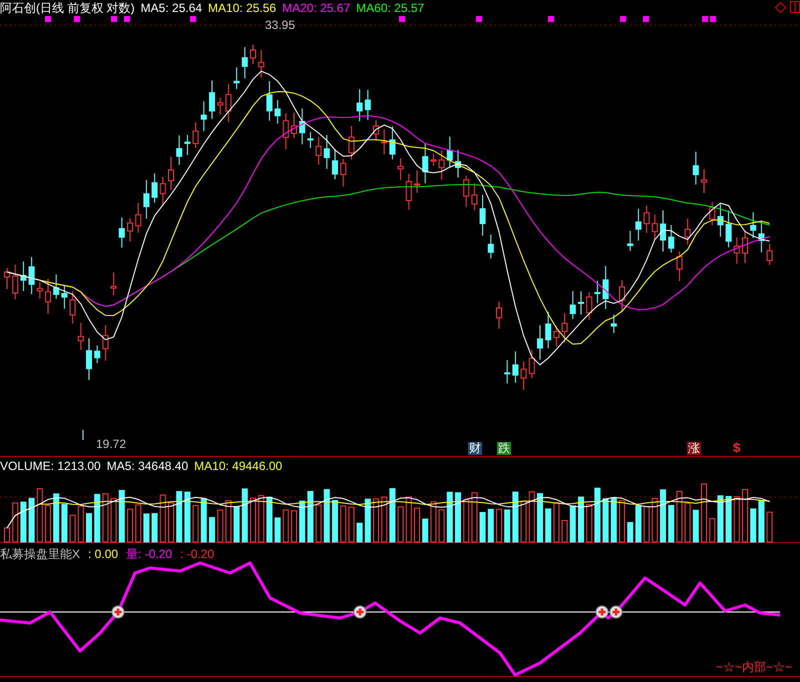 Image resolution: width=800 pixels, height=682 pixels. I want to click on legend-label: : 0.00, so click(103, 554).